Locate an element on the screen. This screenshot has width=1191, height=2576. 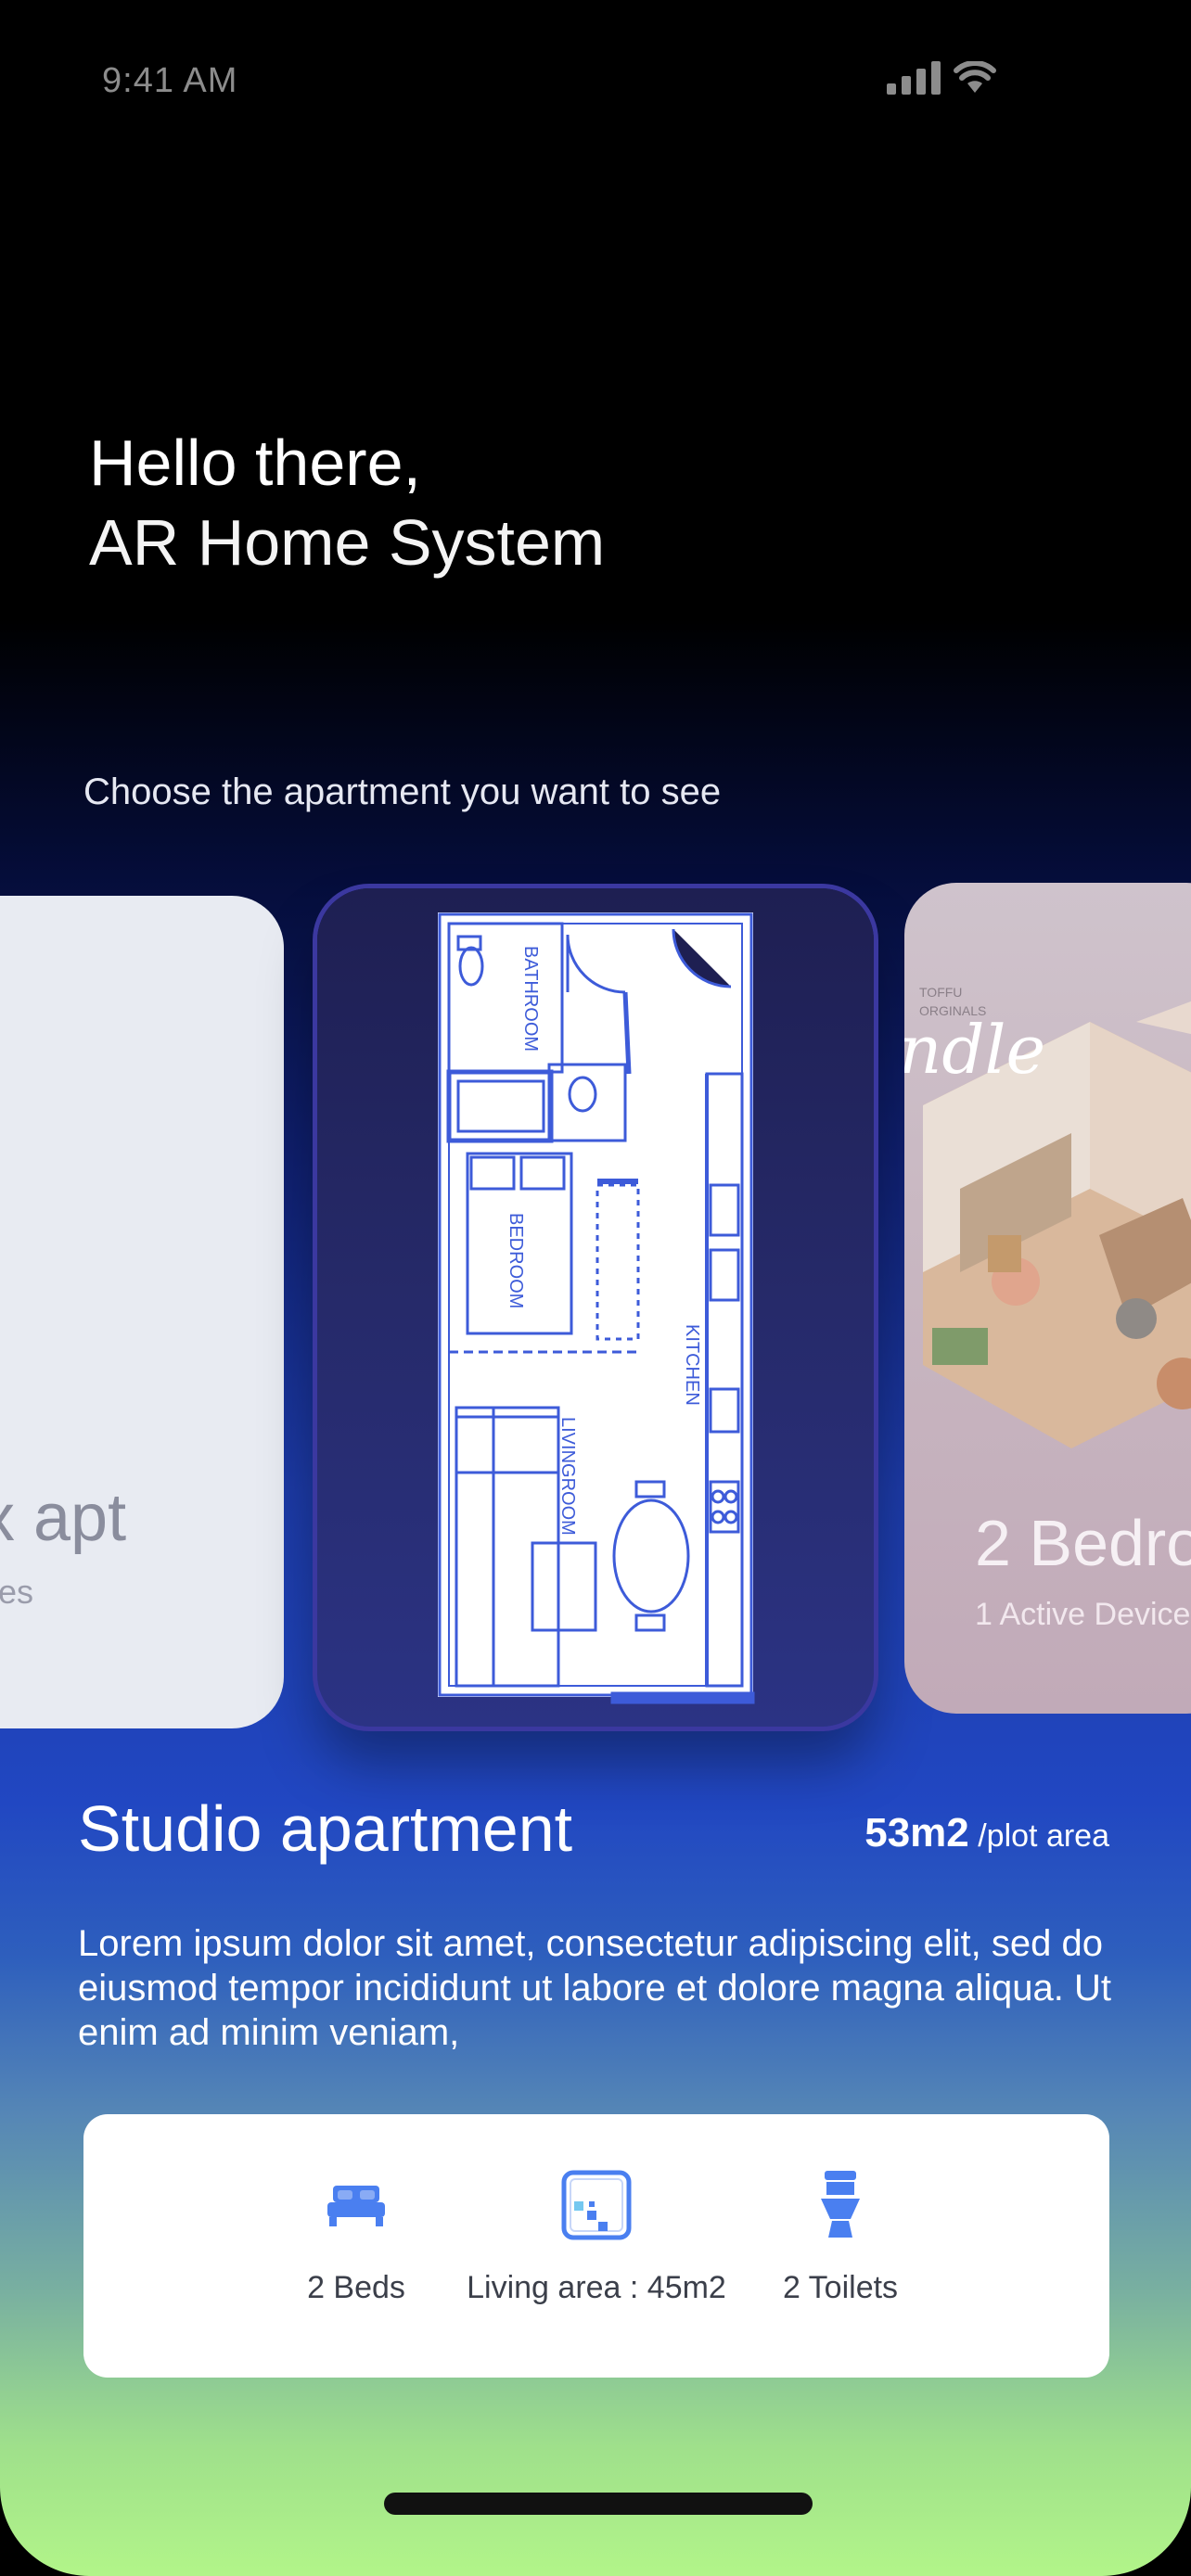
home-indicator is located at coordinates (598, 2504).